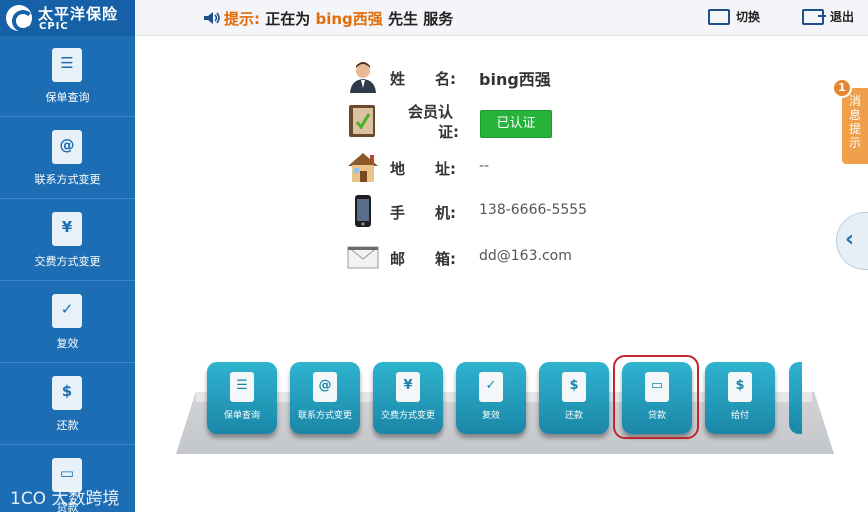 This screenshot has width=868, height=512. I want to click on money-bag-icon: $, so click(740, 387).